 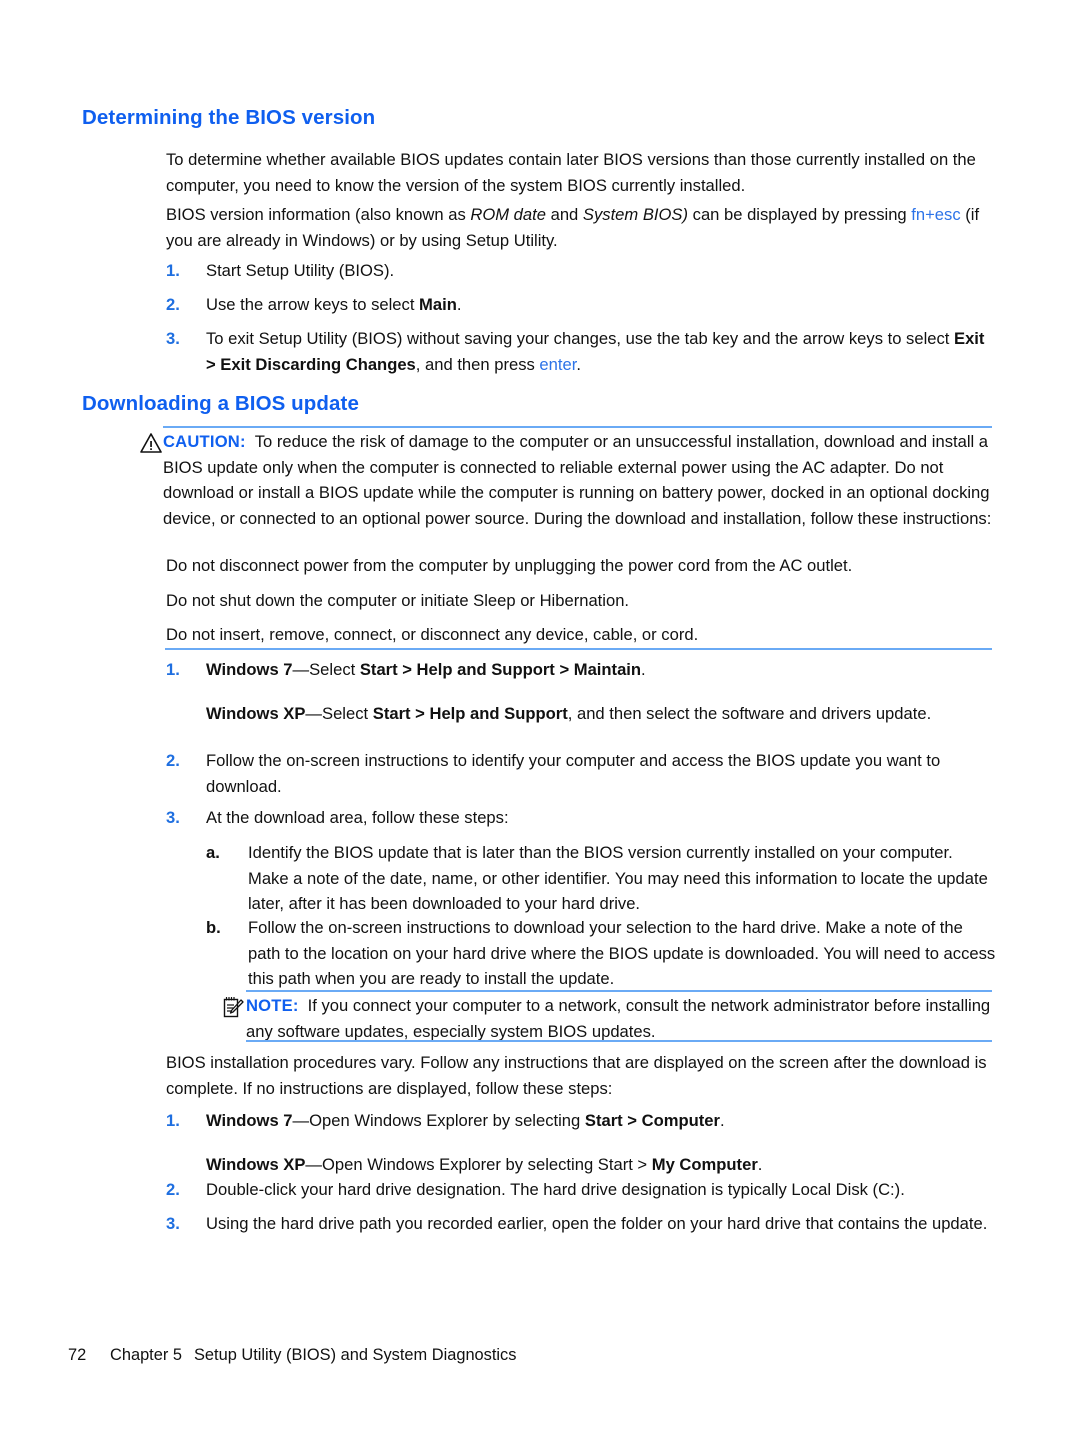 What do you see at coordinates (635, 214) in the screenshot?
I see `emphasis-system-bios: System BIOS)` at bounding box center [635, 214].